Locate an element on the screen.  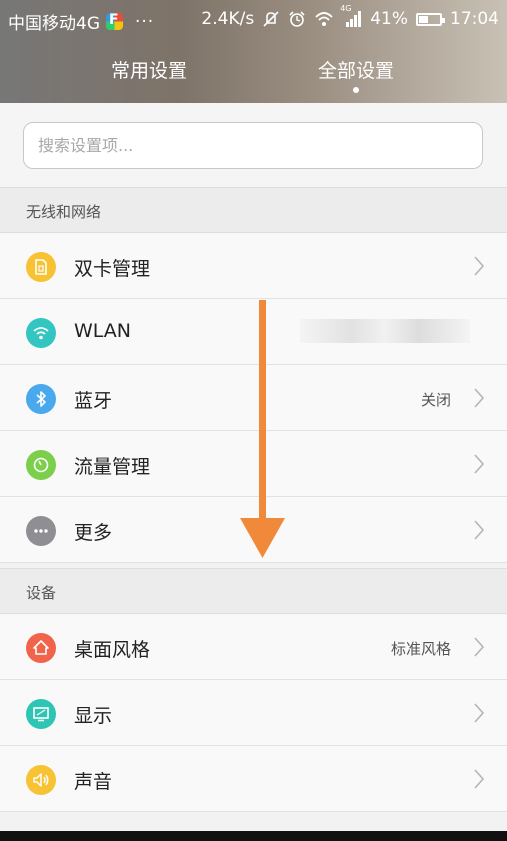
bottom-bar is located at coordinates (253, 836).